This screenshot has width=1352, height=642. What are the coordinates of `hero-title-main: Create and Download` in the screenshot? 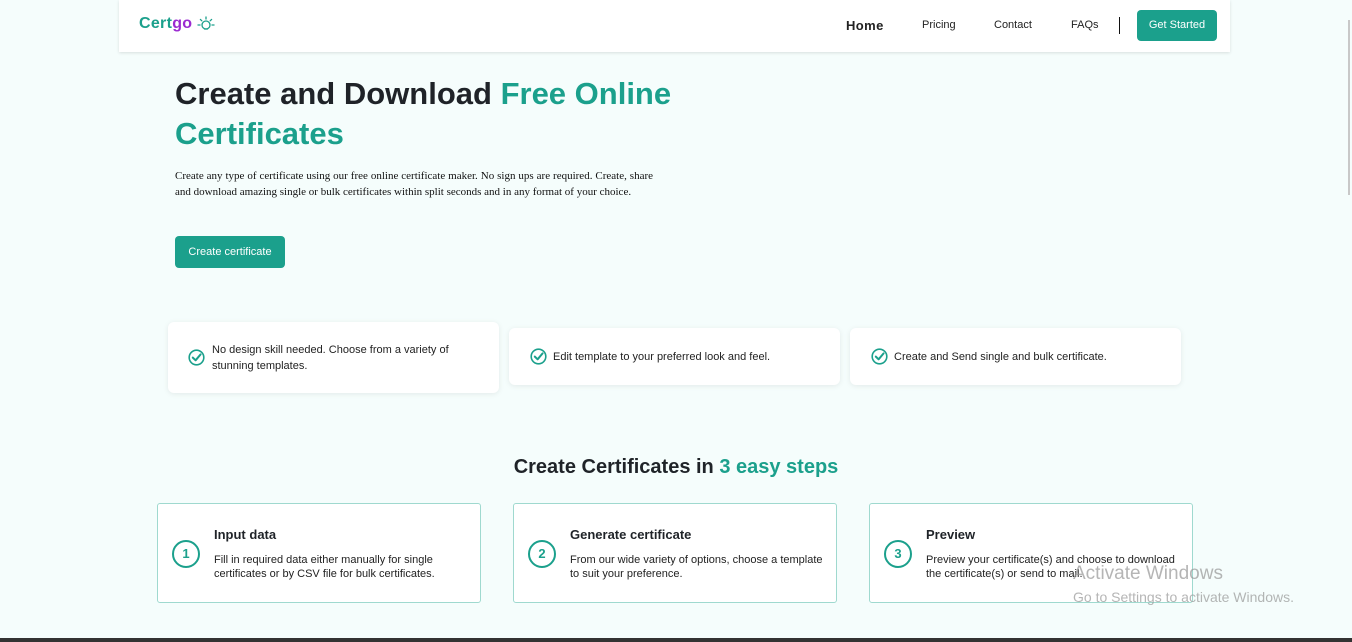 It's located at (333, 93).